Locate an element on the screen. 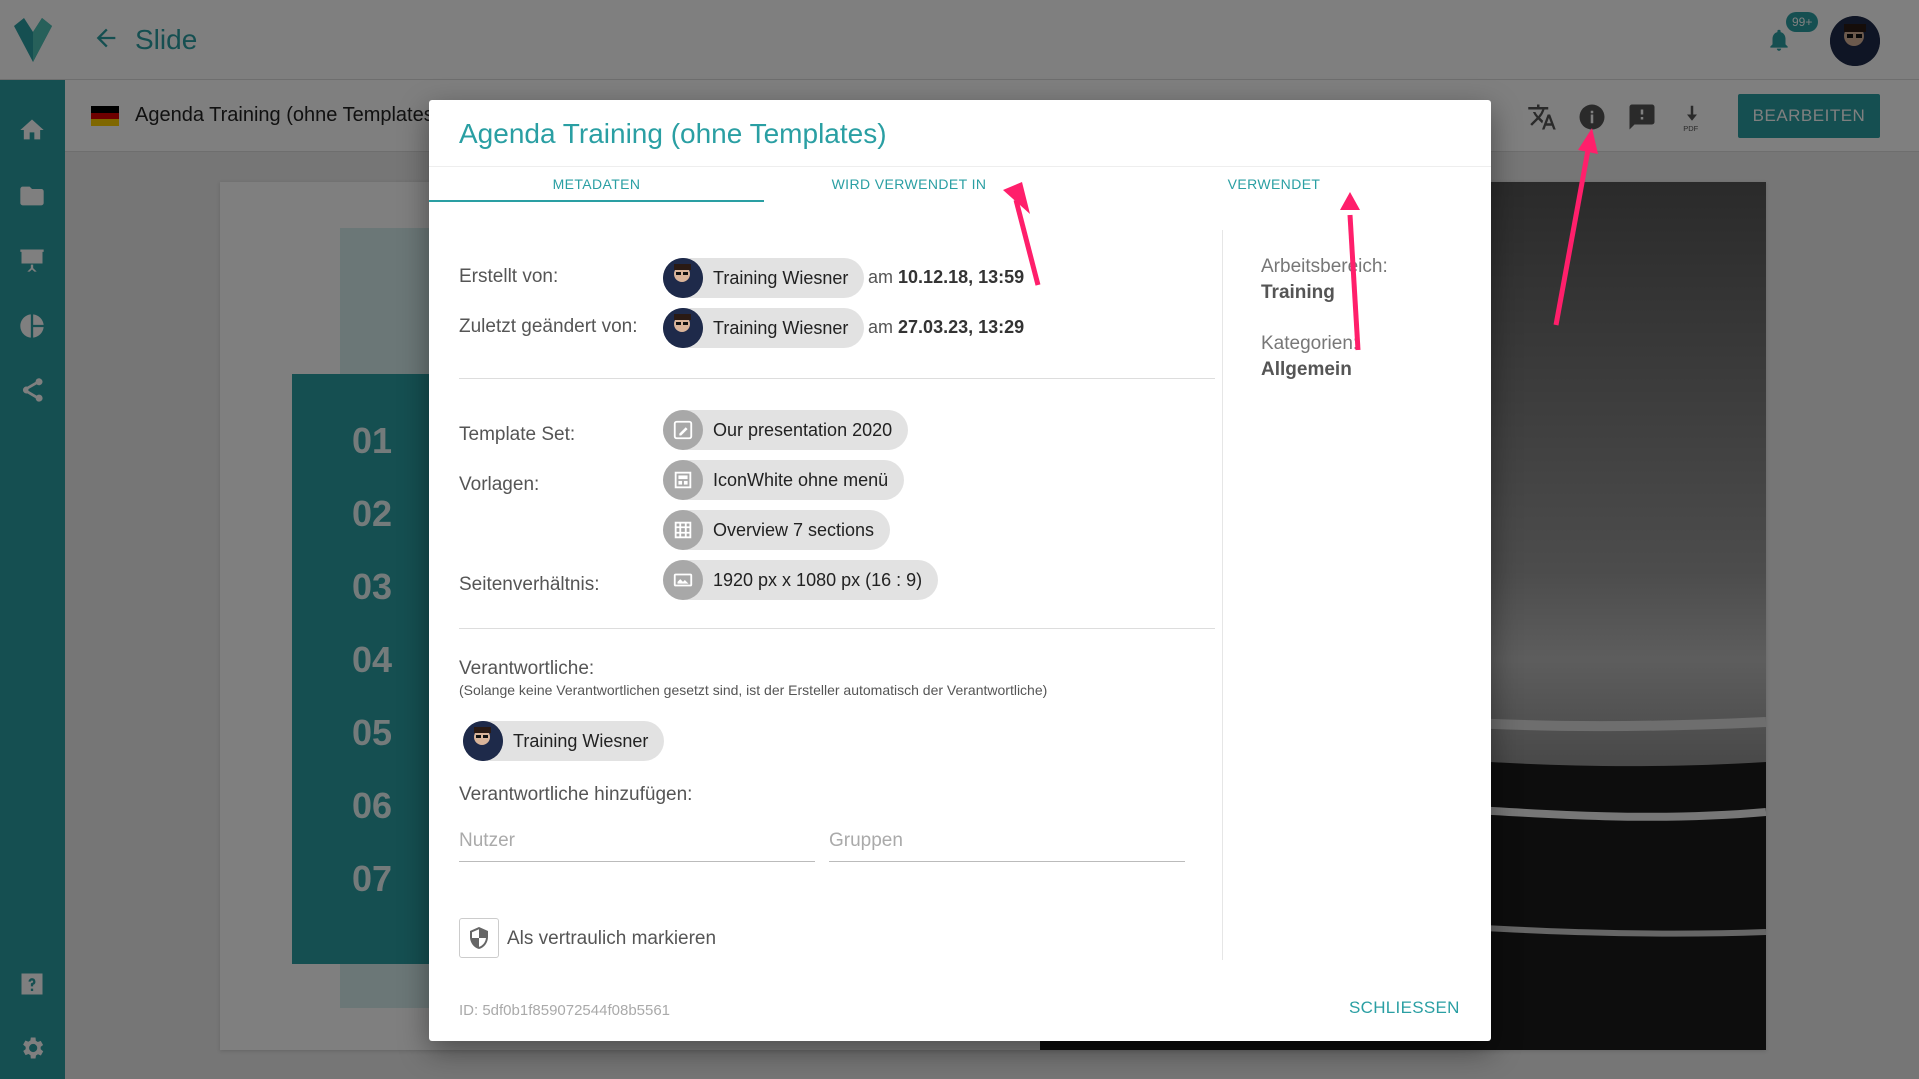 The image size is (1919, 1079). template-name: Overview 7 sections is located at coordinates (794, 529).